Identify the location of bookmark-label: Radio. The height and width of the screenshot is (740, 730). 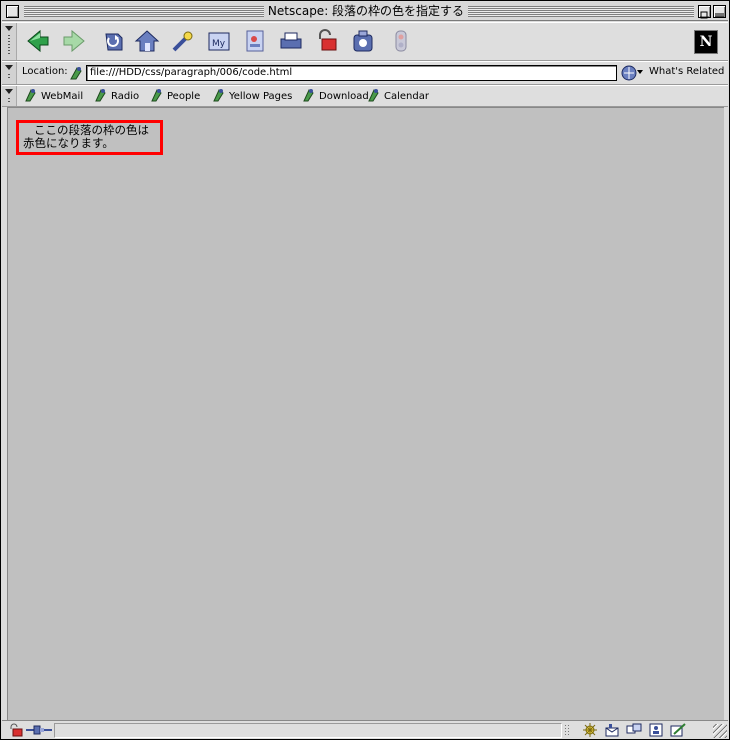
(125, 96).